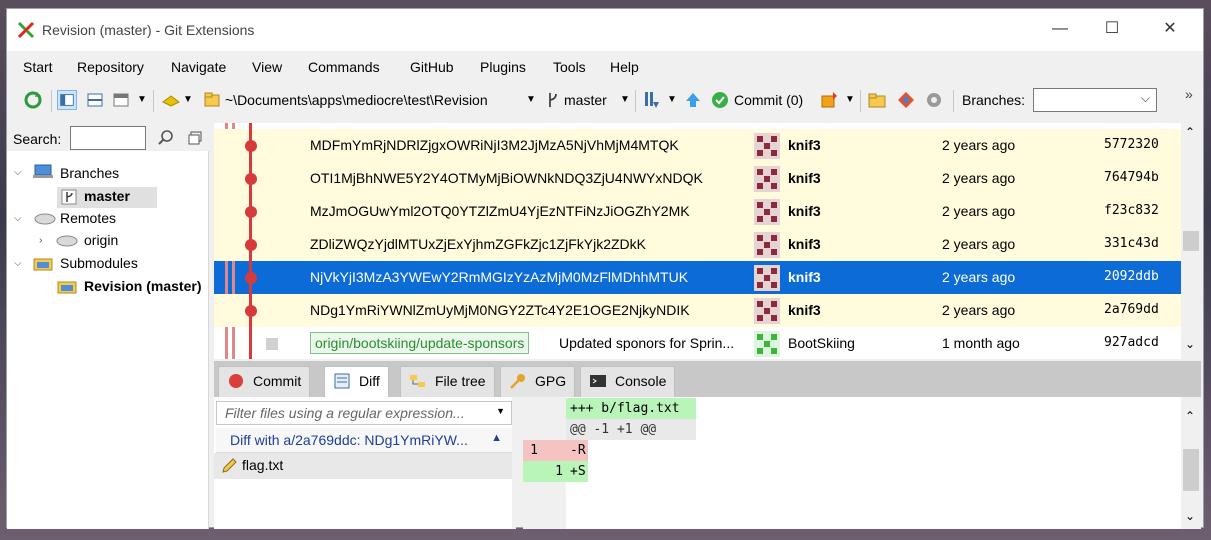 This screenshot has width=1211, height=540. I want to click on tree-remotes: Remotes, so click(88, 218).